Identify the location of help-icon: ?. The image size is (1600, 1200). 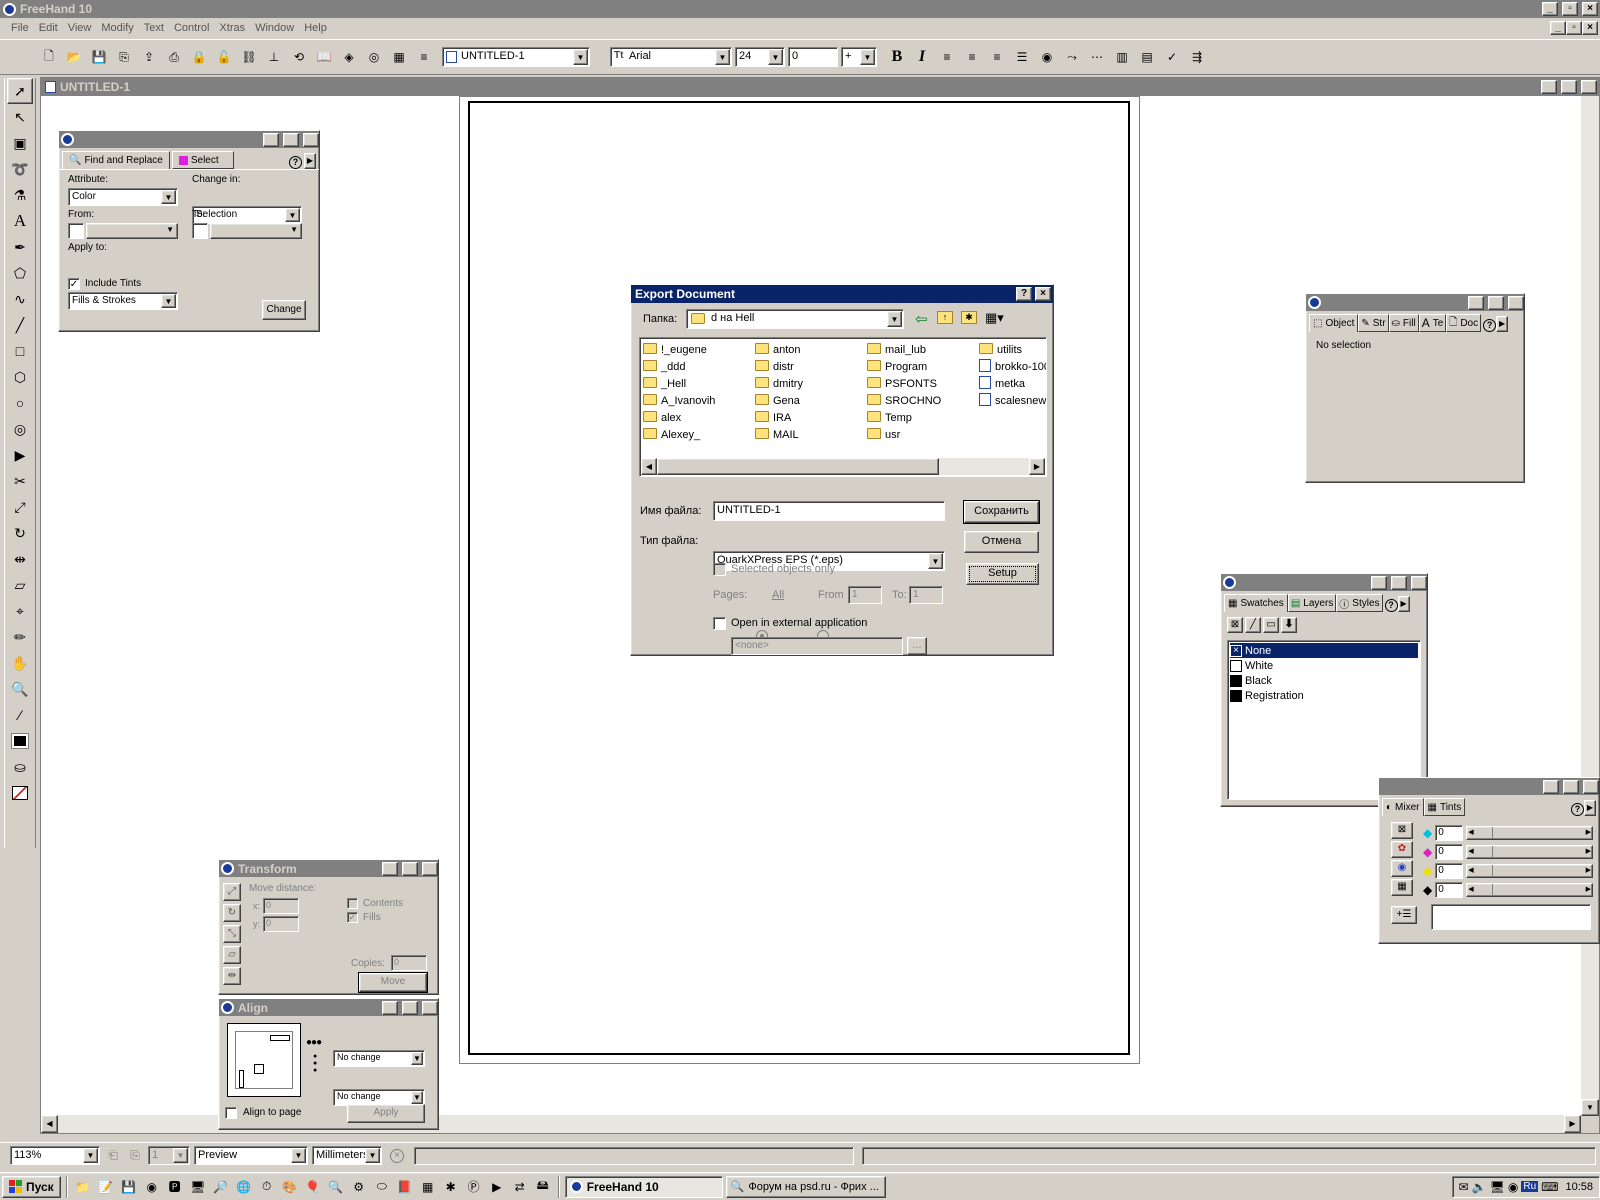
(1391, 605).